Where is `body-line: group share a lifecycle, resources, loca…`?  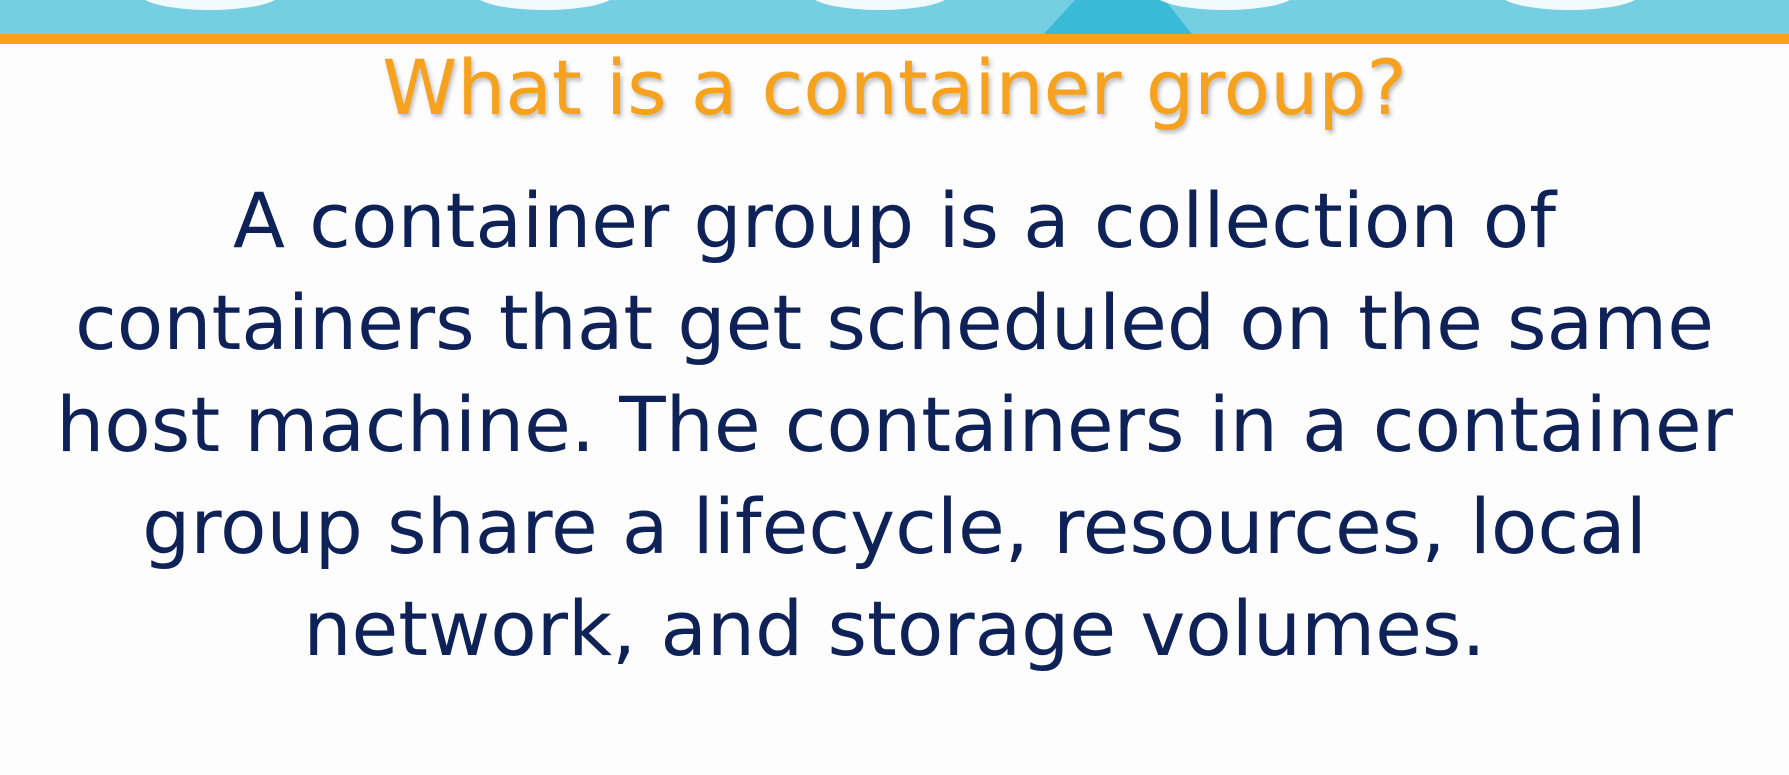 body-line: group share a lifecycle, resources, loca… is located at coordinates (894, 526).